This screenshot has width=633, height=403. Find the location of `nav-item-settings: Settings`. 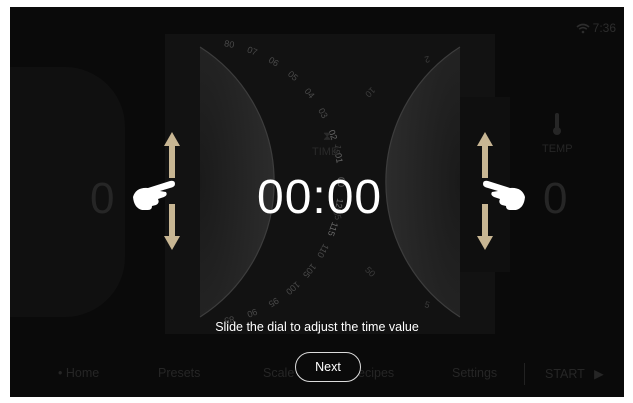

nav-item-settings: Settings is located at coordinates (474, 373).